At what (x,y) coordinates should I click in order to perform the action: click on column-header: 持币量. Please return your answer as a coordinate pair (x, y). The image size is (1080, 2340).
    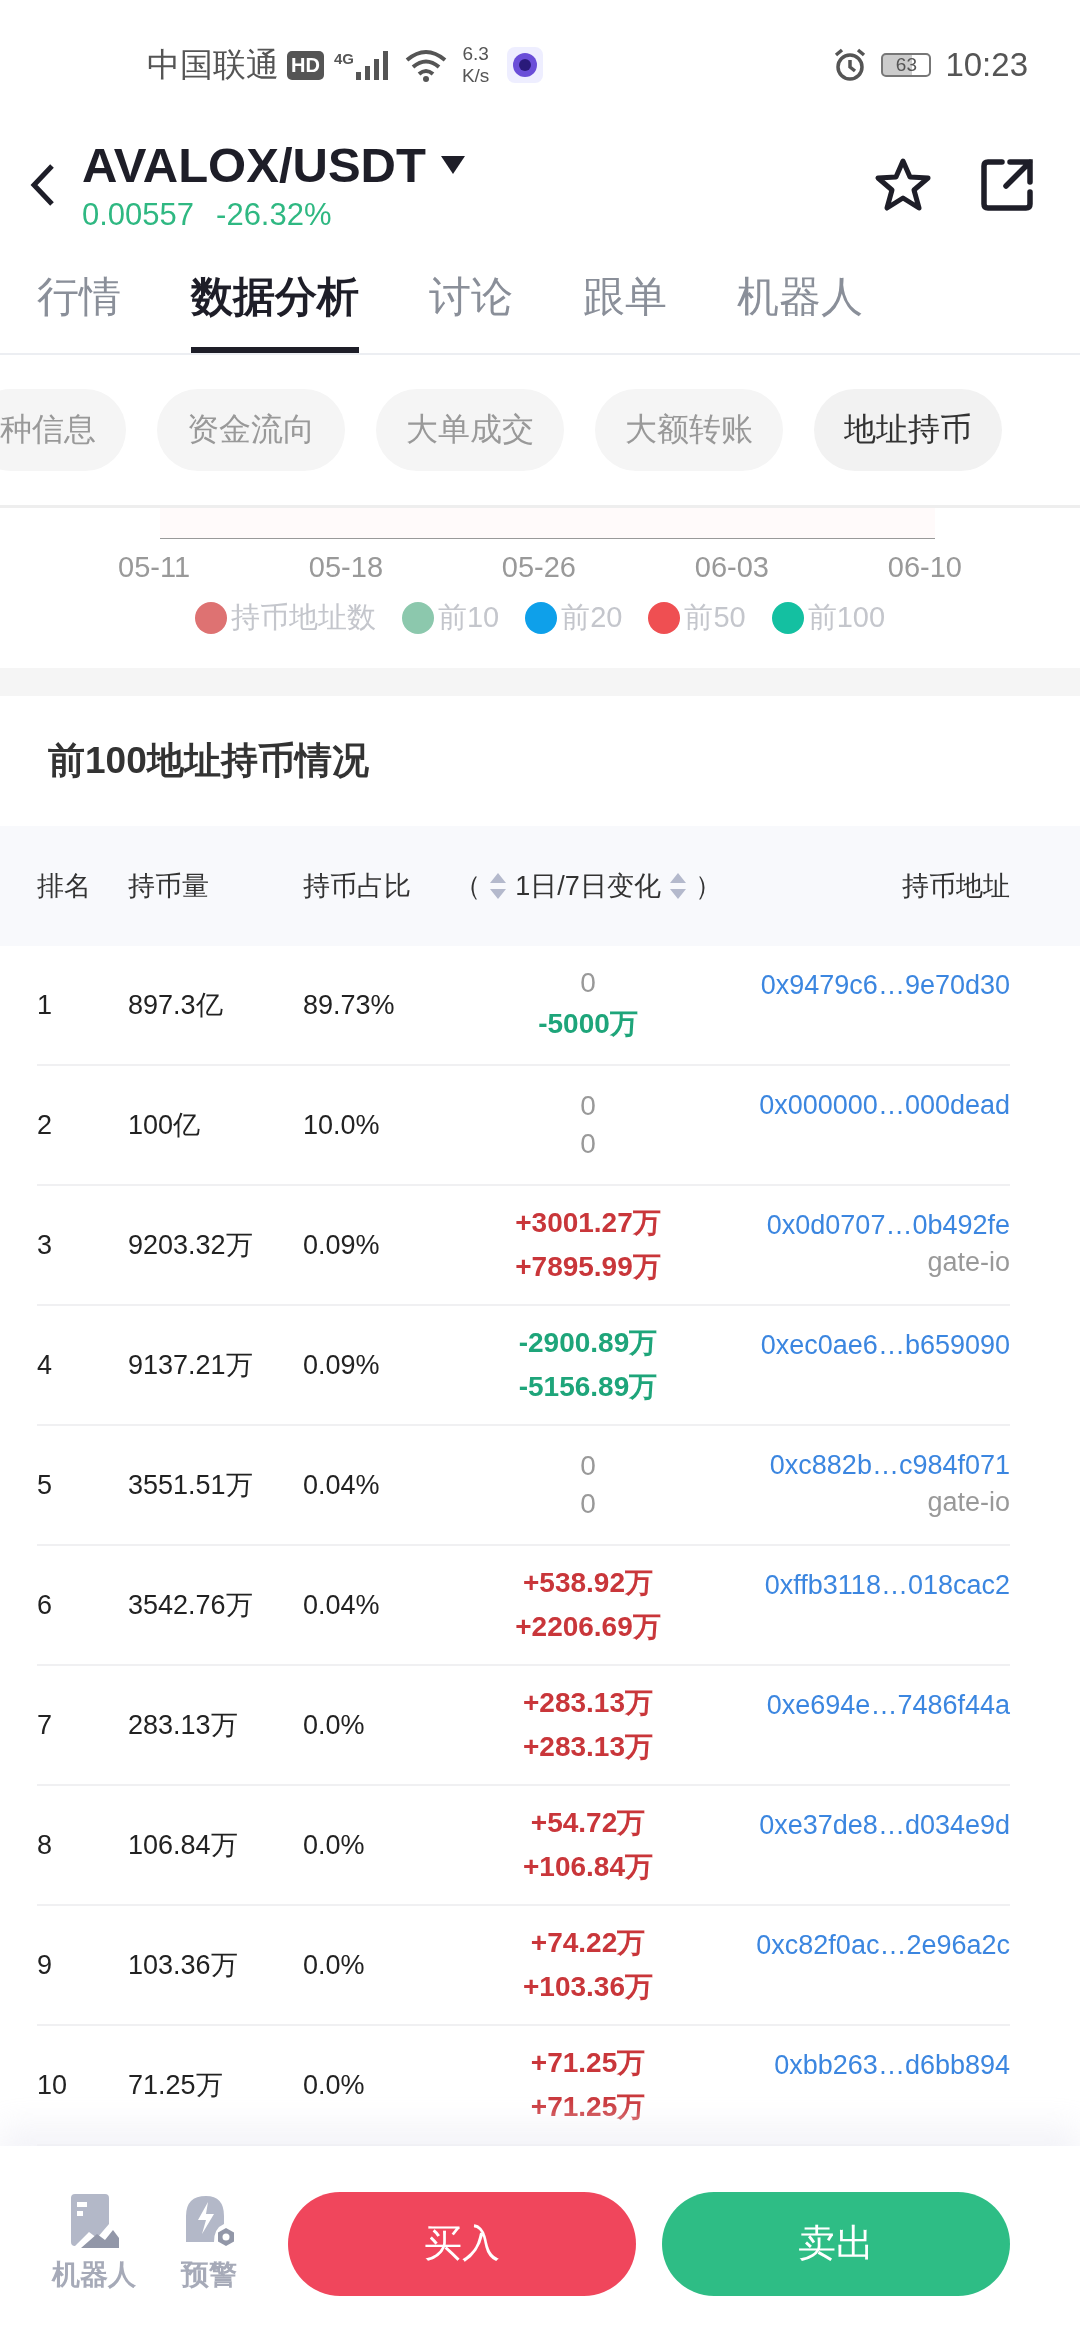
    Looking at the image, I should click on (169, 886).